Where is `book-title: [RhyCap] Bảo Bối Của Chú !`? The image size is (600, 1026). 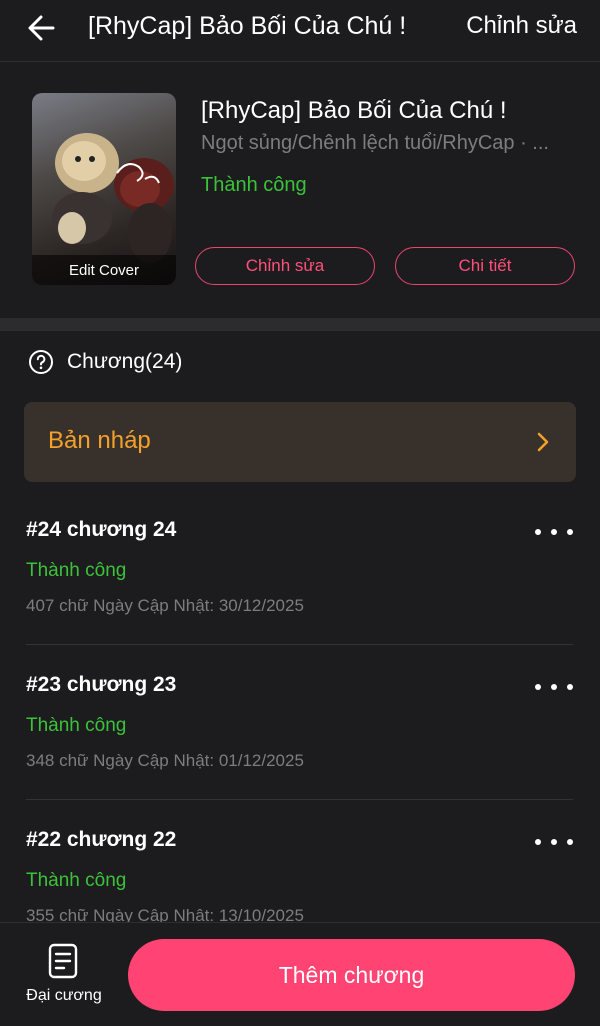
book-title: [RhyCap] Bảo Bối Của Chú ! is located at coordinates (354, 110).